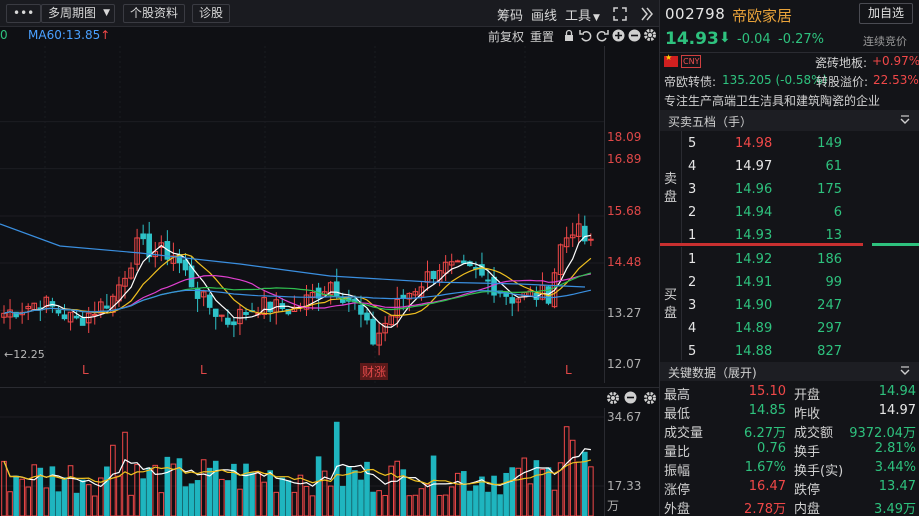 This screenshot has width=919, height=516. I want to click on order-price: 14.91, so click(753, 282).